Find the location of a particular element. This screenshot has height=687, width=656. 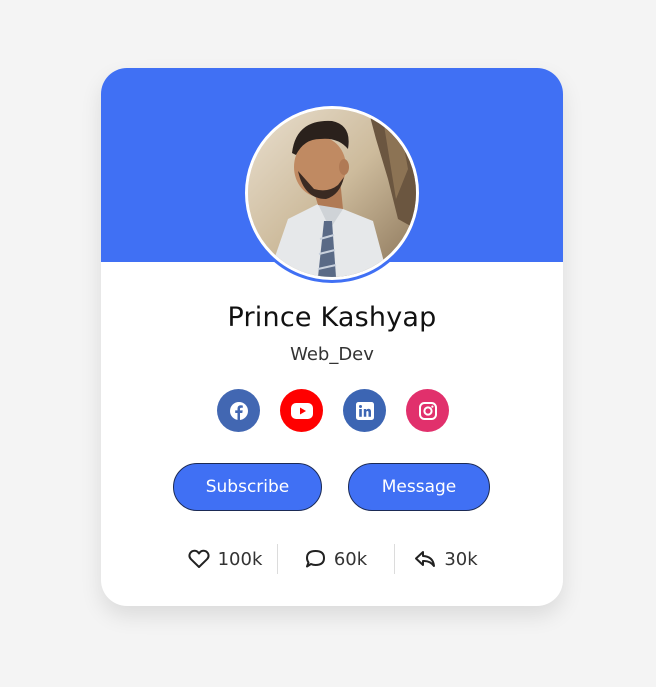

heart-icon is located at coordinates (199, 558).